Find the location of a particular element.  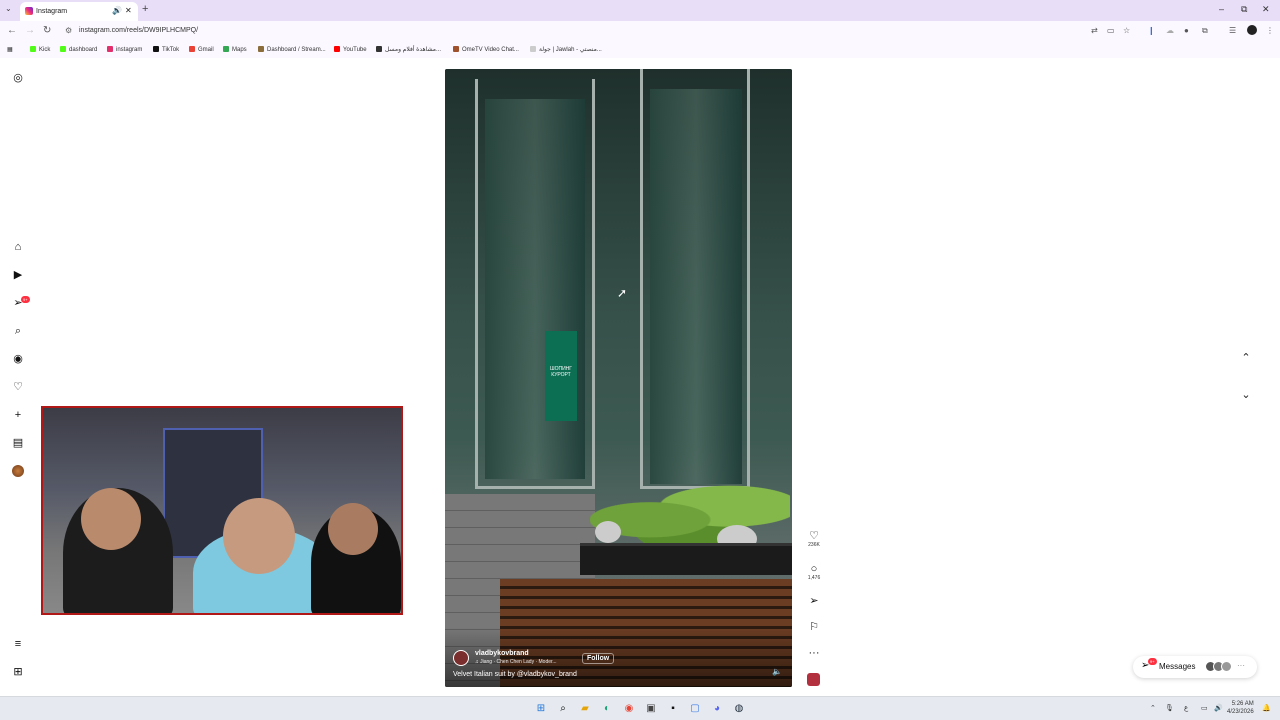

restore-button: ⧉ is located at coordinates (1244, 9).